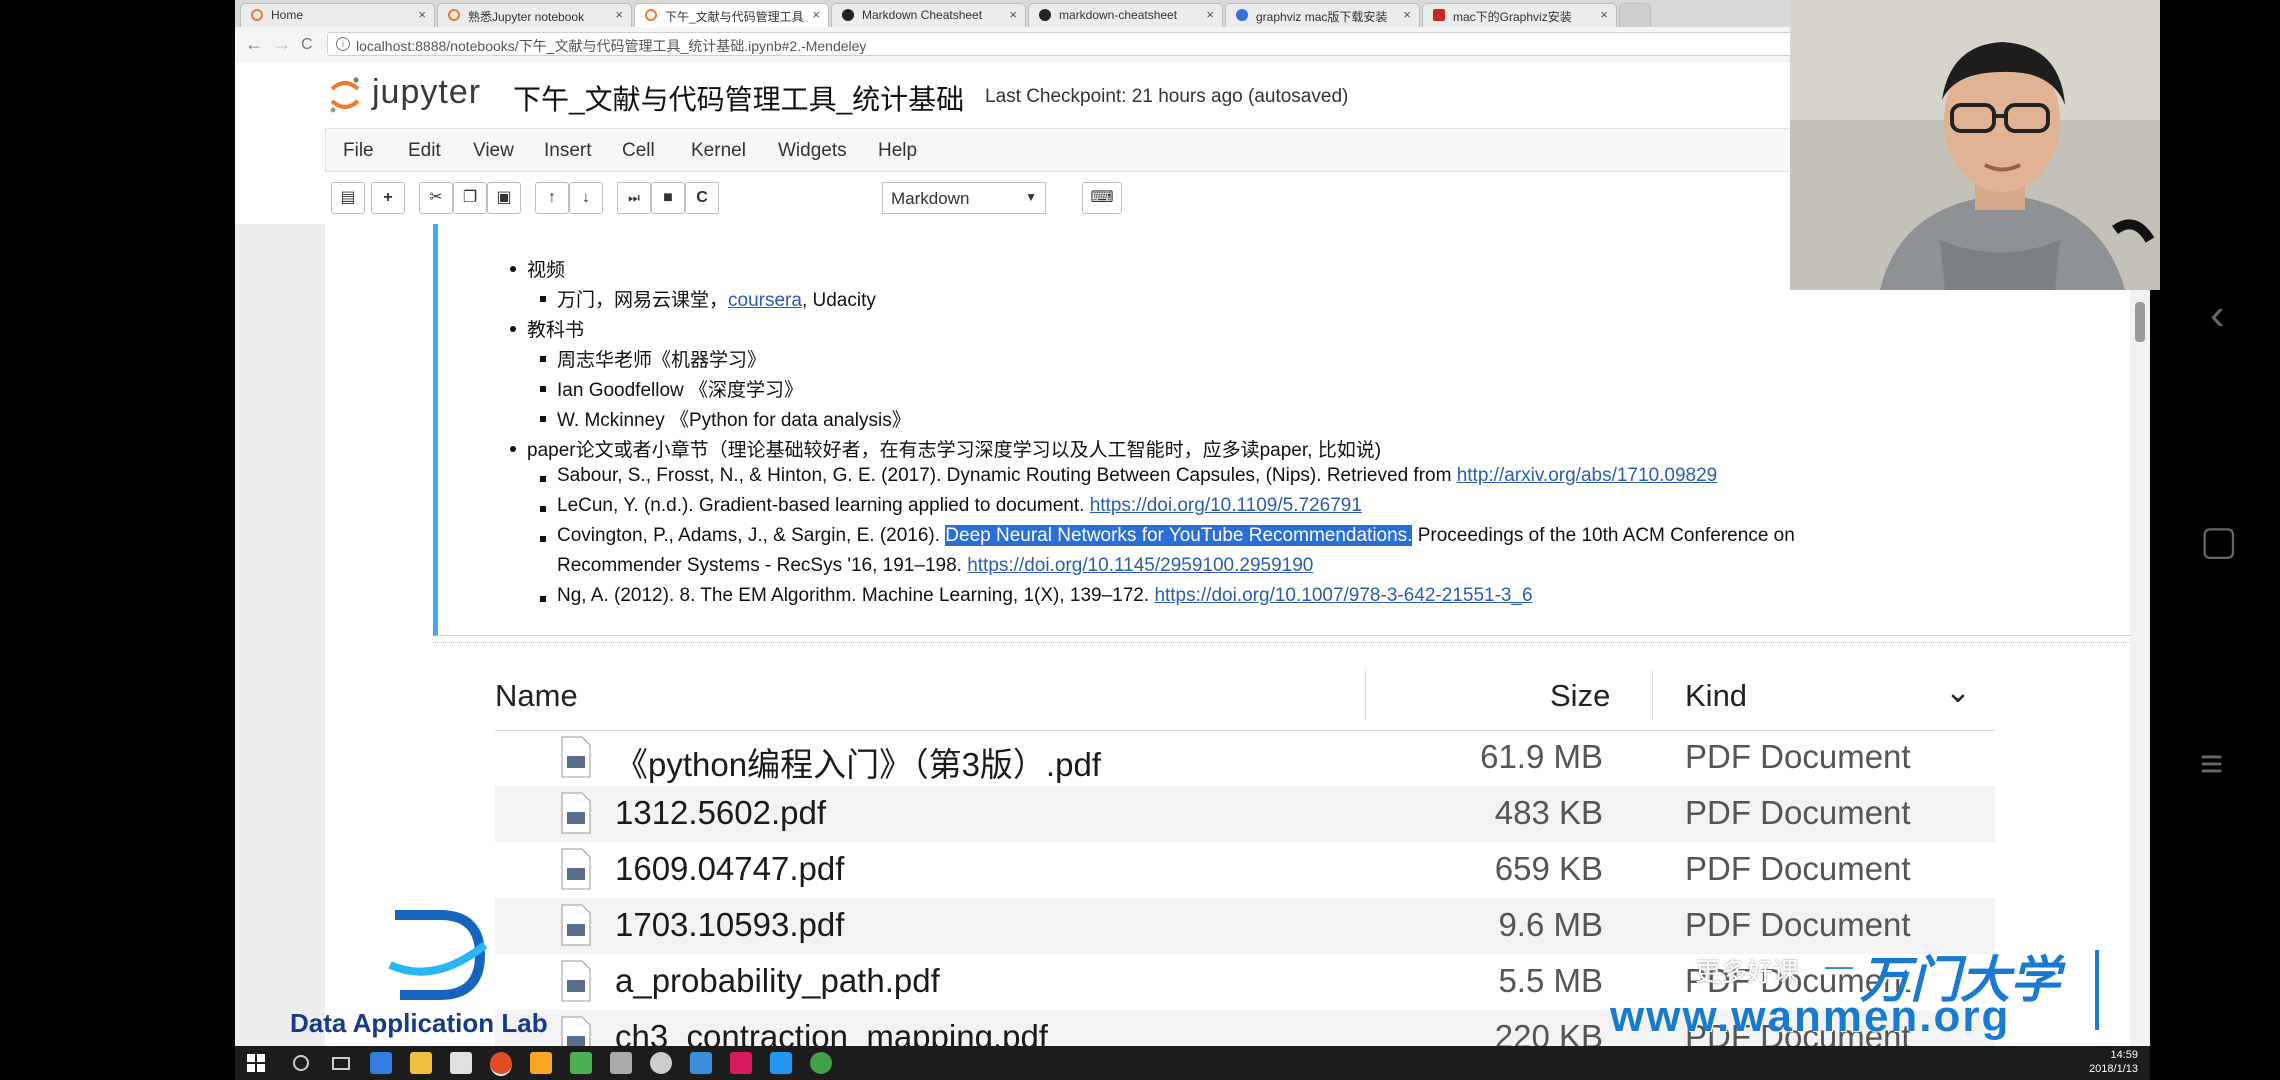 The height and width of the screenshot is (1080, 2280). Describe the element at coordinates (1798, 812) in the screenshot. I see `file-kind: PDF Document` at that location.